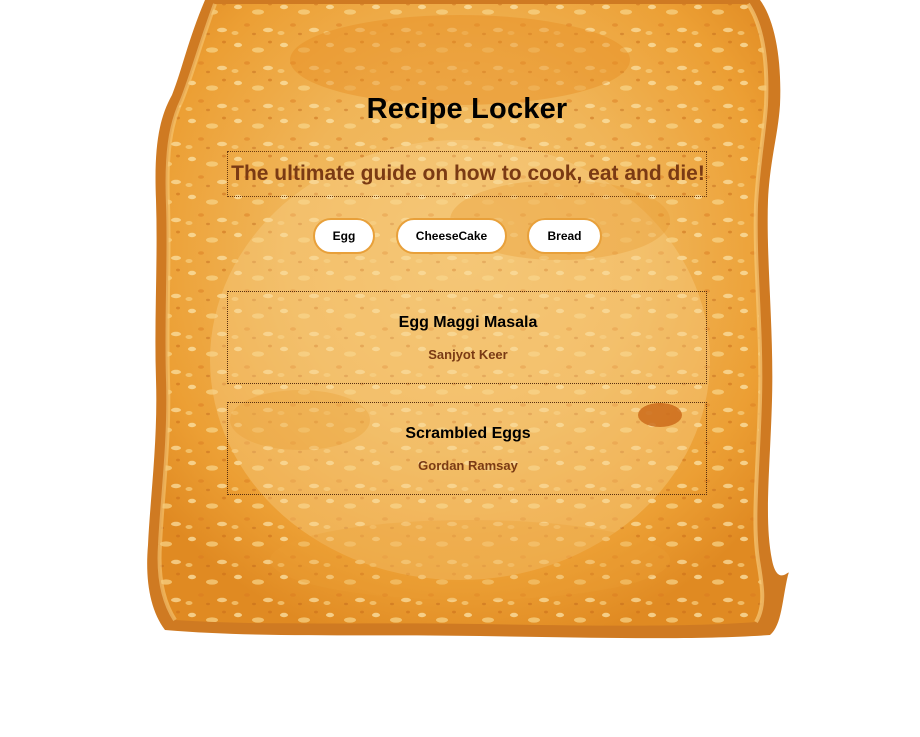 The height and width of the screenshot is (737, 920). I want to click on filter-button-bread: Bread, so click(564, 236).